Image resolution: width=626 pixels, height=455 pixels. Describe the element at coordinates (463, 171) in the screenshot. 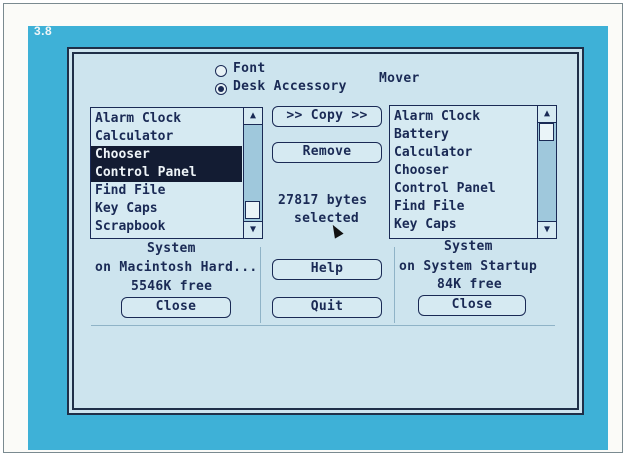

I see `list-item: Chooser` at that location.